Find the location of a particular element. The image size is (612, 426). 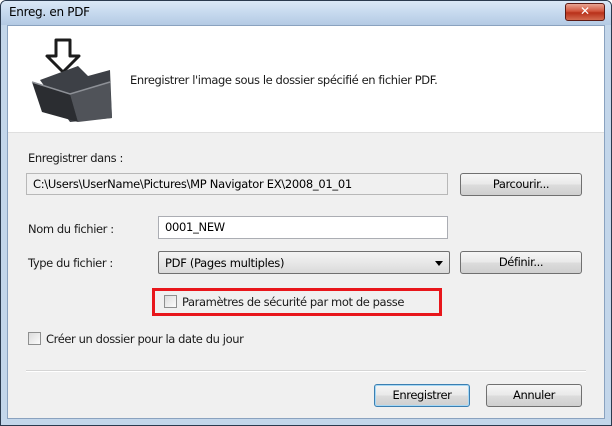

password-security-checkbox is located at coordinates (170, 301).